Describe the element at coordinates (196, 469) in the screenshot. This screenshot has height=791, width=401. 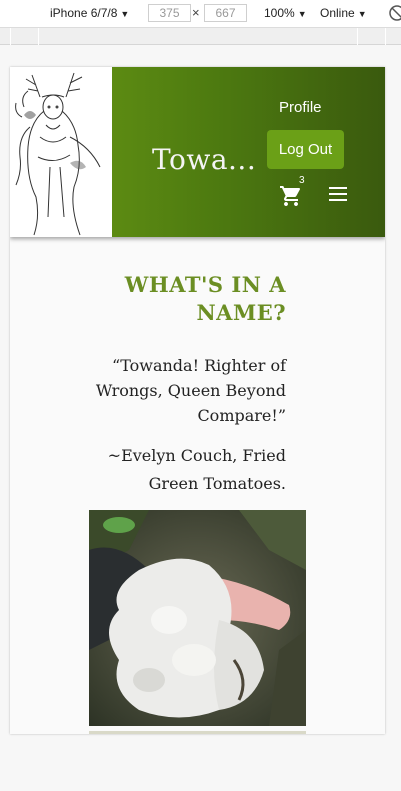
I see `quote-attribution: ~Evelyn Couch, Fried Green Tomatoes.` at that location.